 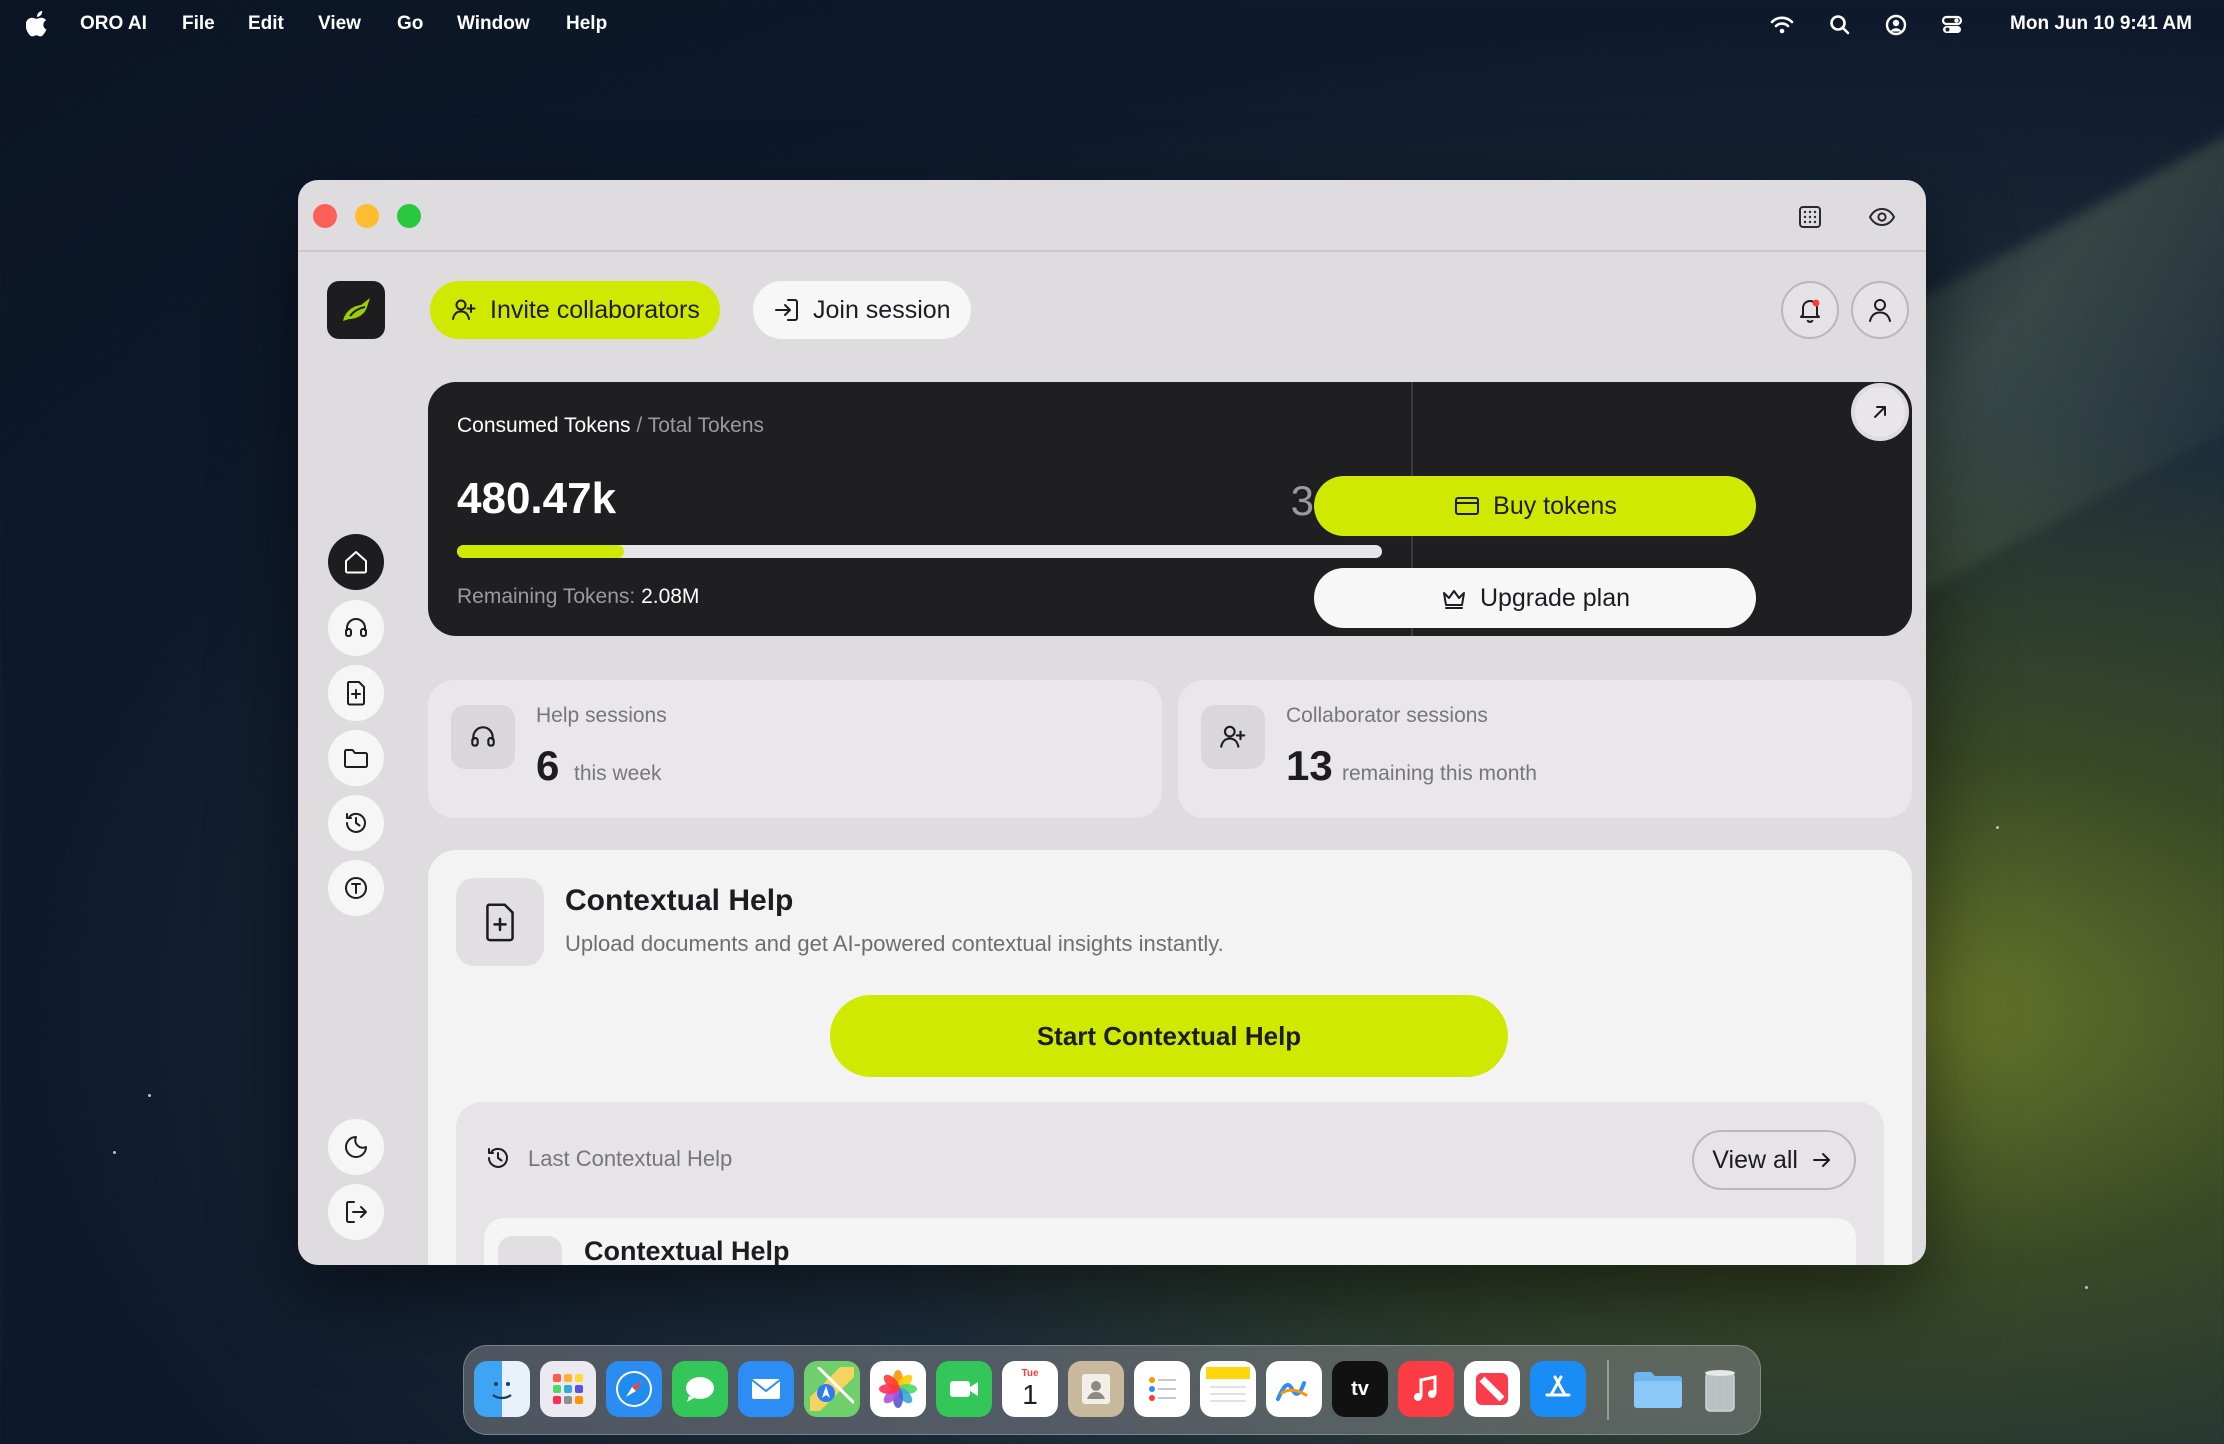 I want to click on sidebar-item-help-sessions, so click(x=356, y=628).